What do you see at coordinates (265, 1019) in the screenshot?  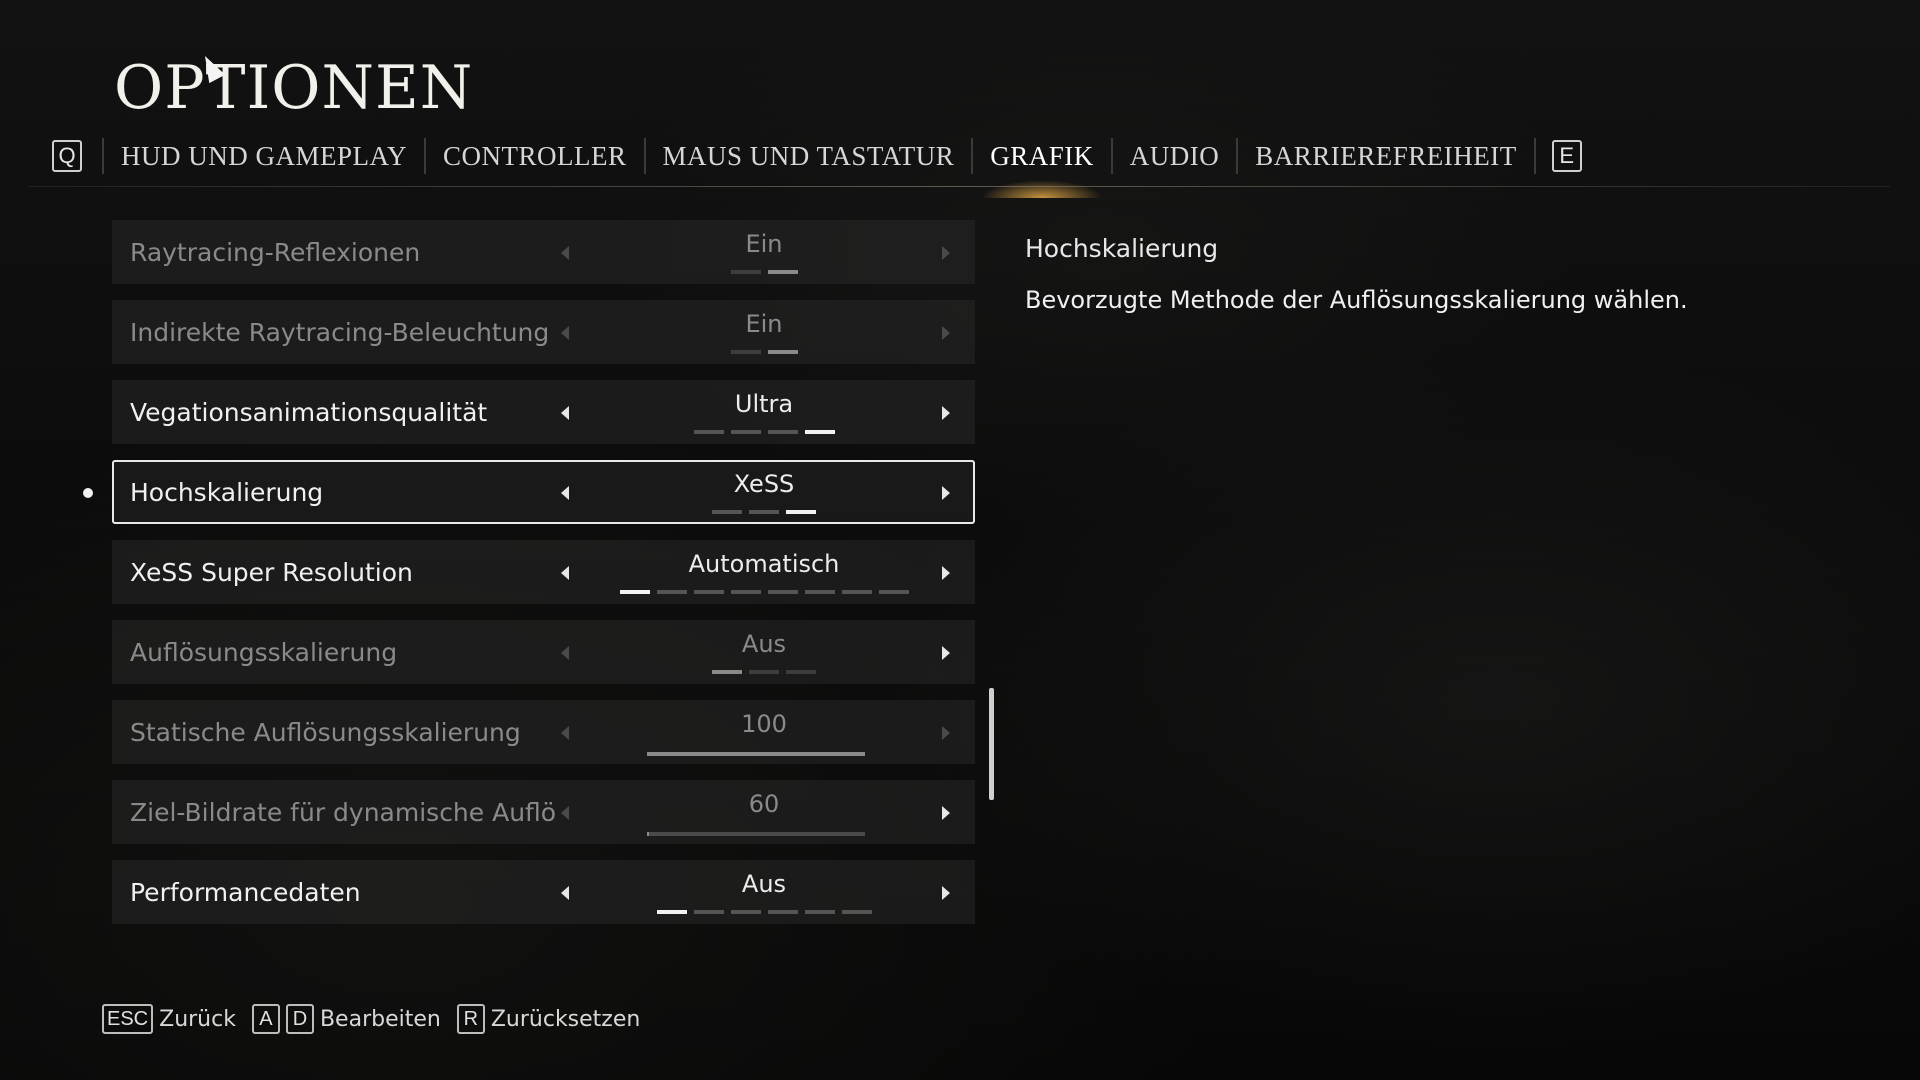 I see `a-key: A` at bounding box center [265, 1019].